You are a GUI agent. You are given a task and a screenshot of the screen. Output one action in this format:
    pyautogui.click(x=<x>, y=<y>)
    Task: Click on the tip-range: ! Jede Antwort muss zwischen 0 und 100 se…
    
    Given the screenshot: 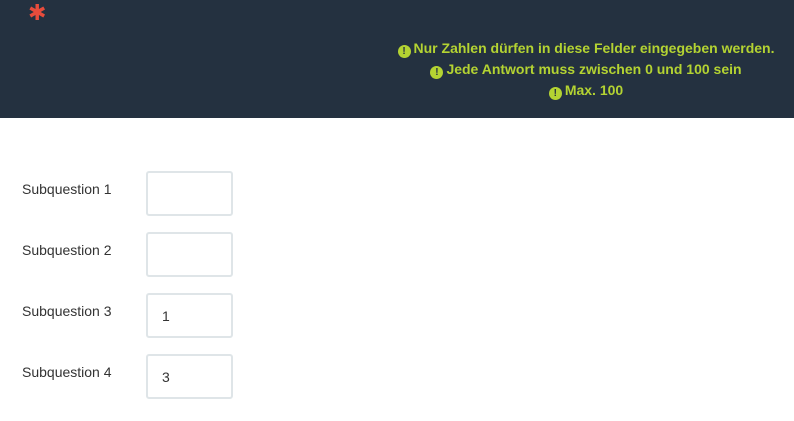 What is the action you would take?
    pyautogui.click(x=547, y=69)
    